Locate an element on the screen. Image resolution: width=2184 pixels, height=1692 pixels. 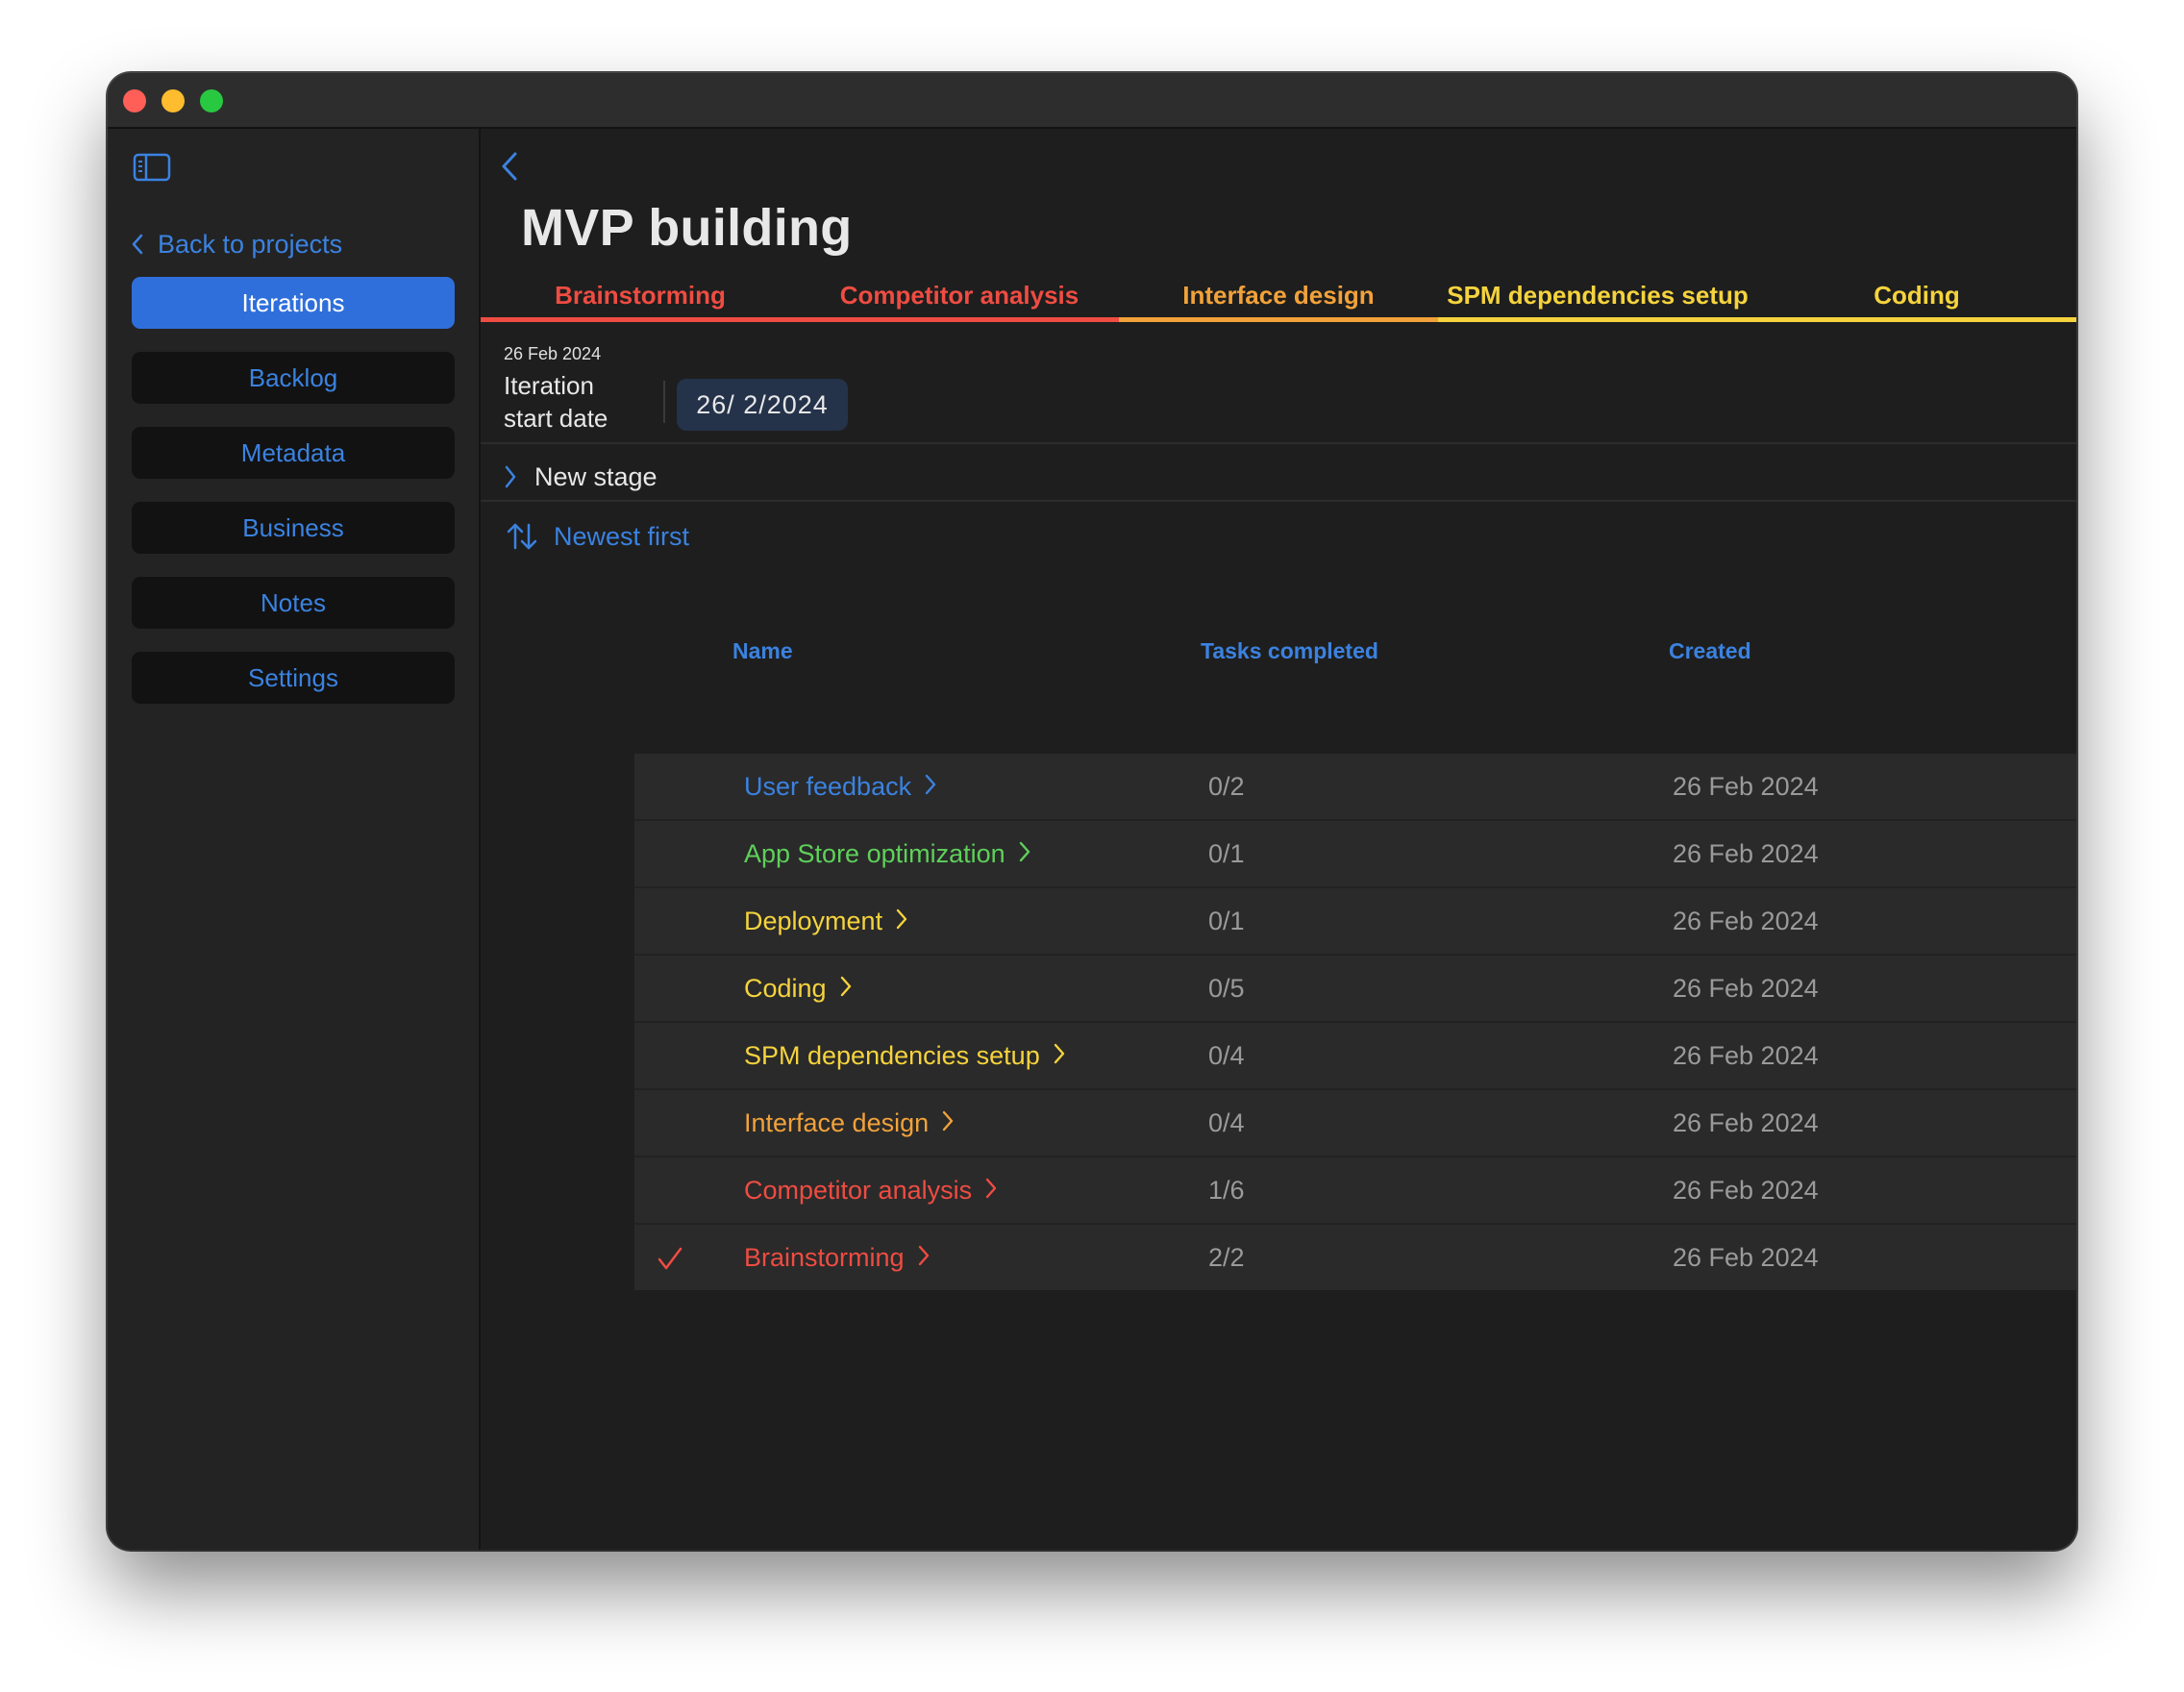
tab-label: Brainstorming is located at coordinates (641, 295).